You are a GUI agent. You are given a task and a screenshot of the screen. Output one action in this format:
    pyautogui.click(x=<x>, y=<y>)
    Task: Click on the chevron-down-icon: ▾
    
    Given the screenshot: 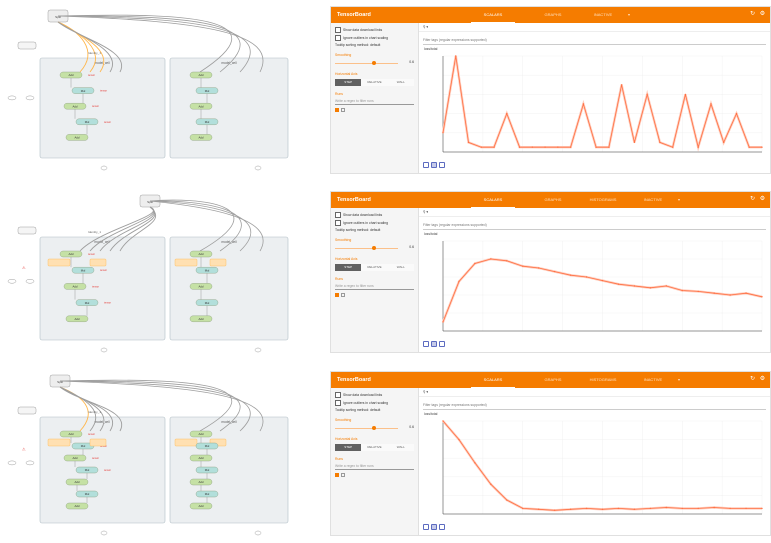 What is the action you would take?
    pyautogui.click(x=629, y=15)
    